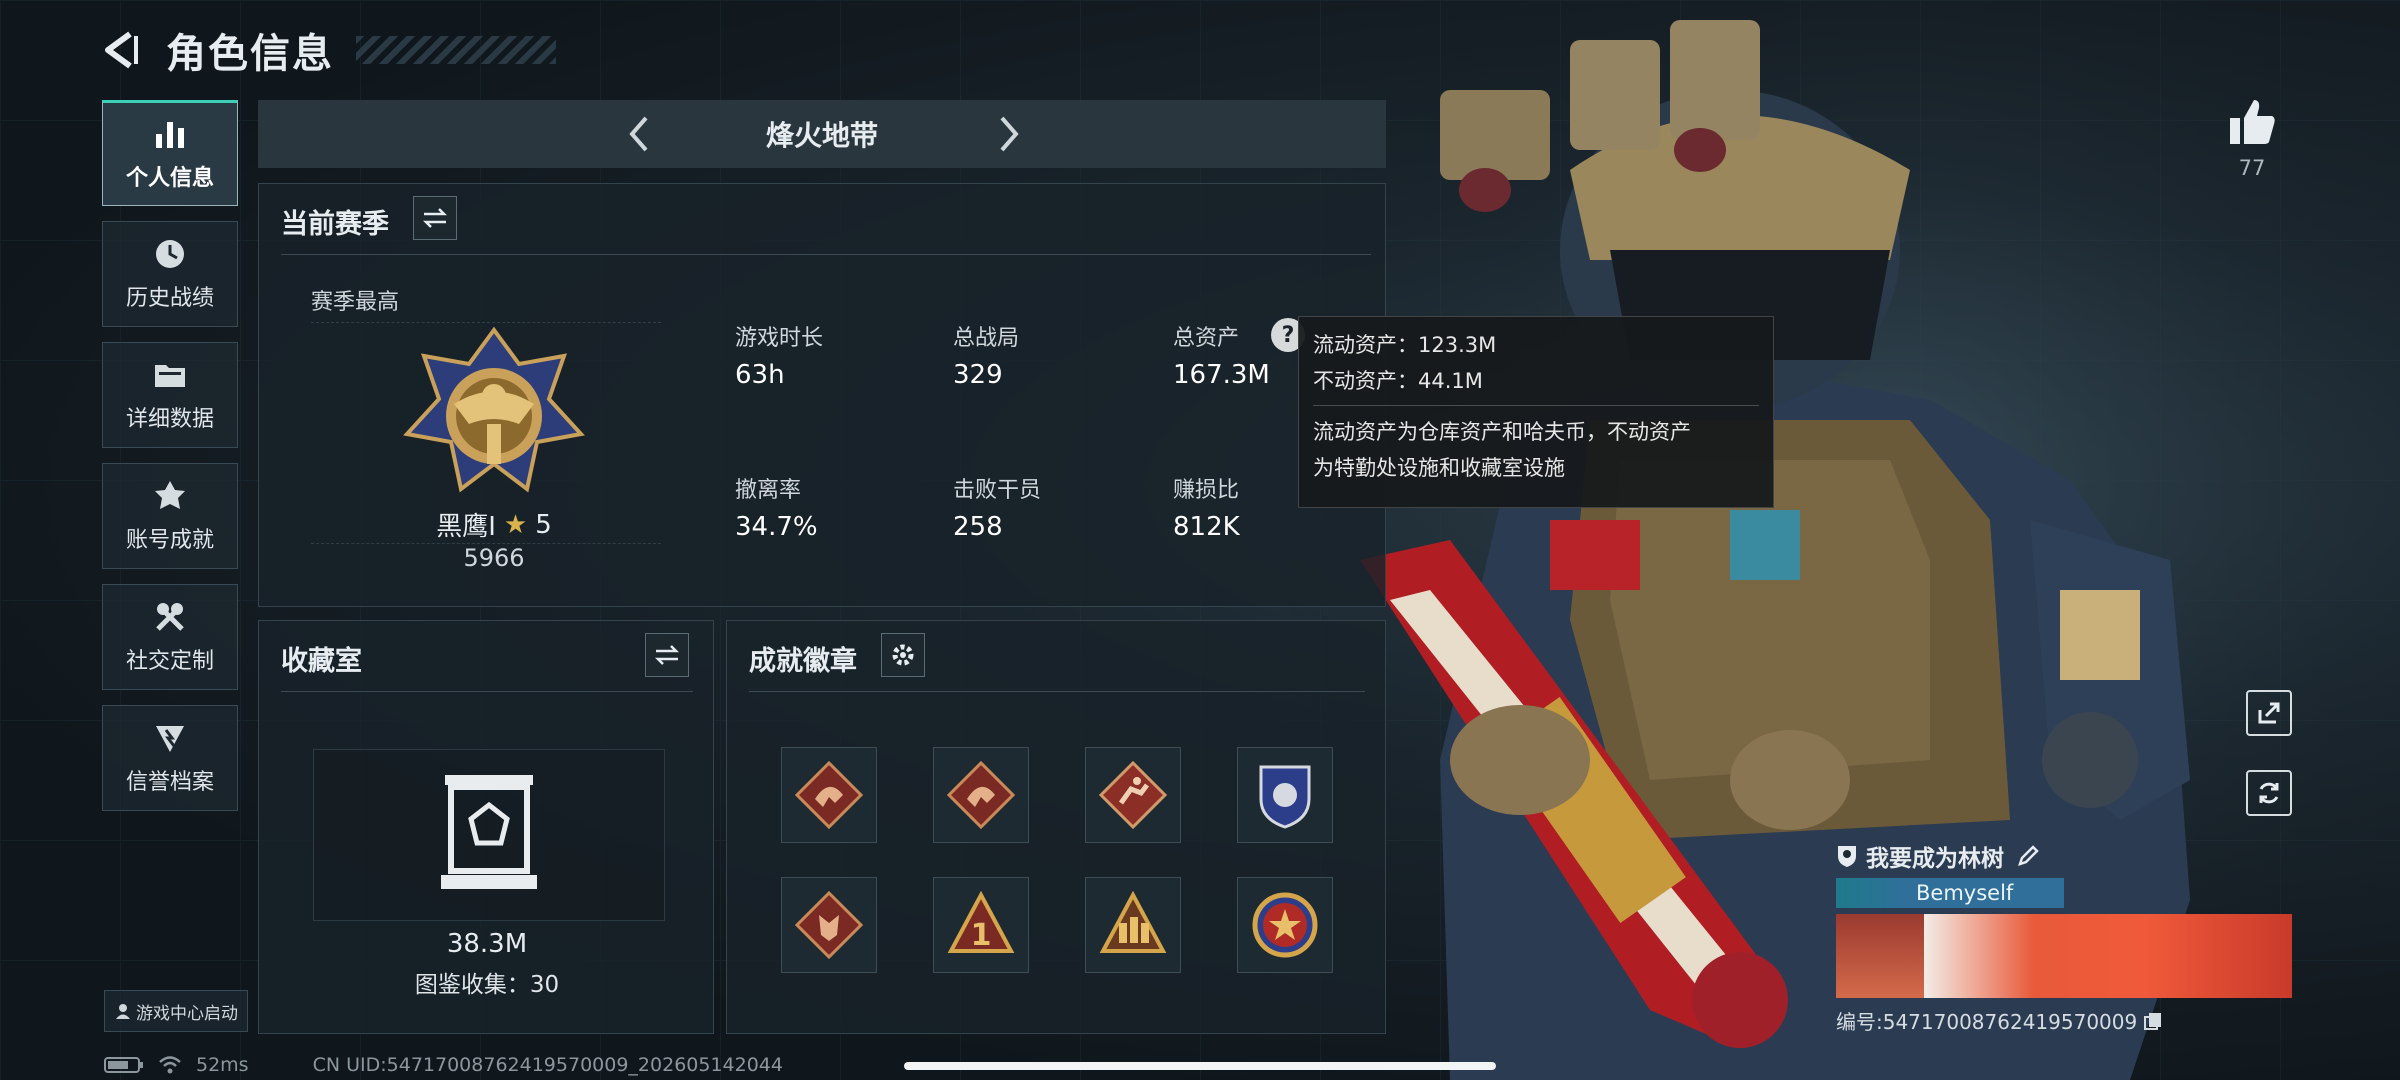 This screenshot has height=1080, width=2400. What do you see at coordinates (169, 419) in the screenshot?
I see `nav-label: 详细数据` at bounding box center [169, 419].